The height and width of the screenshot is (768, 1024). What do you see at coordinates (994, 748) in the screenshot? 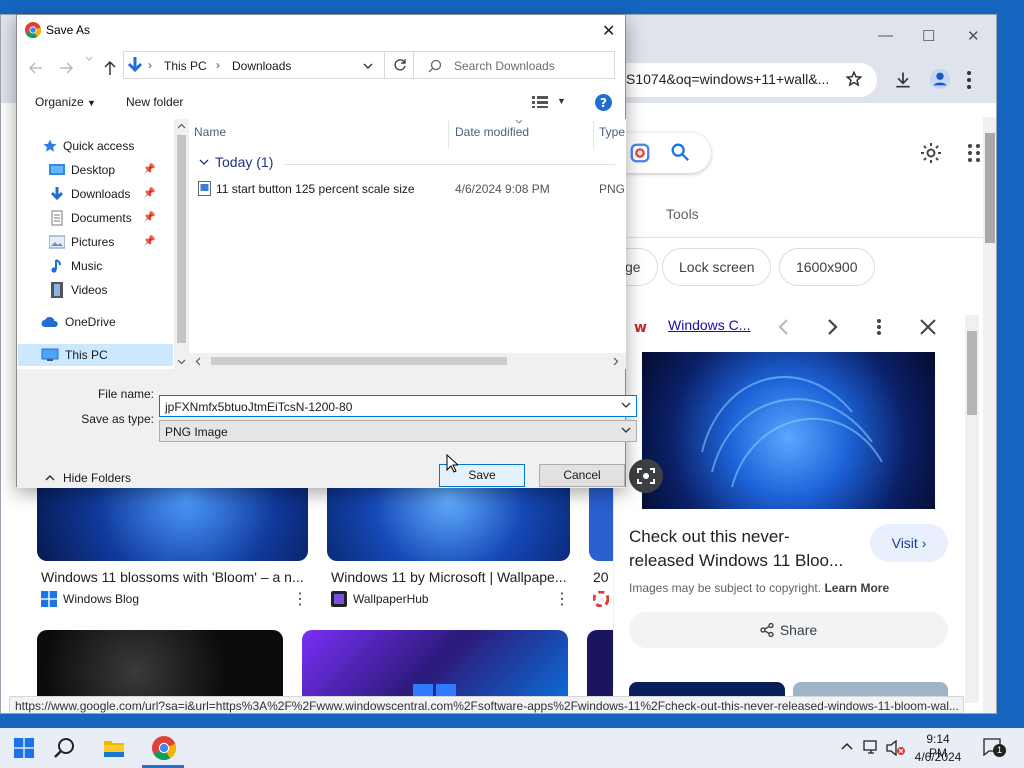
I see `notification-center-button: 1` at bounding box center [994, 748].